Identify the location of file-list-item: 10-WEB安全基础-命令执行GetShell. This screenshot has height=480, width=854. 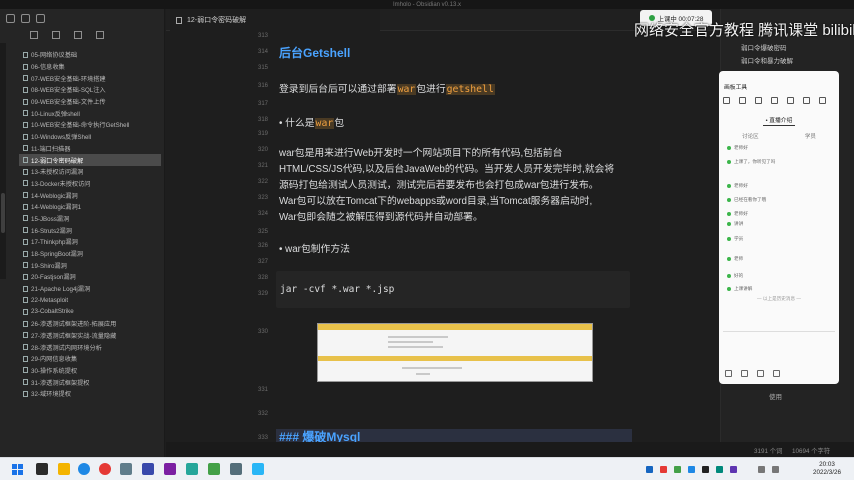
(90, 125).